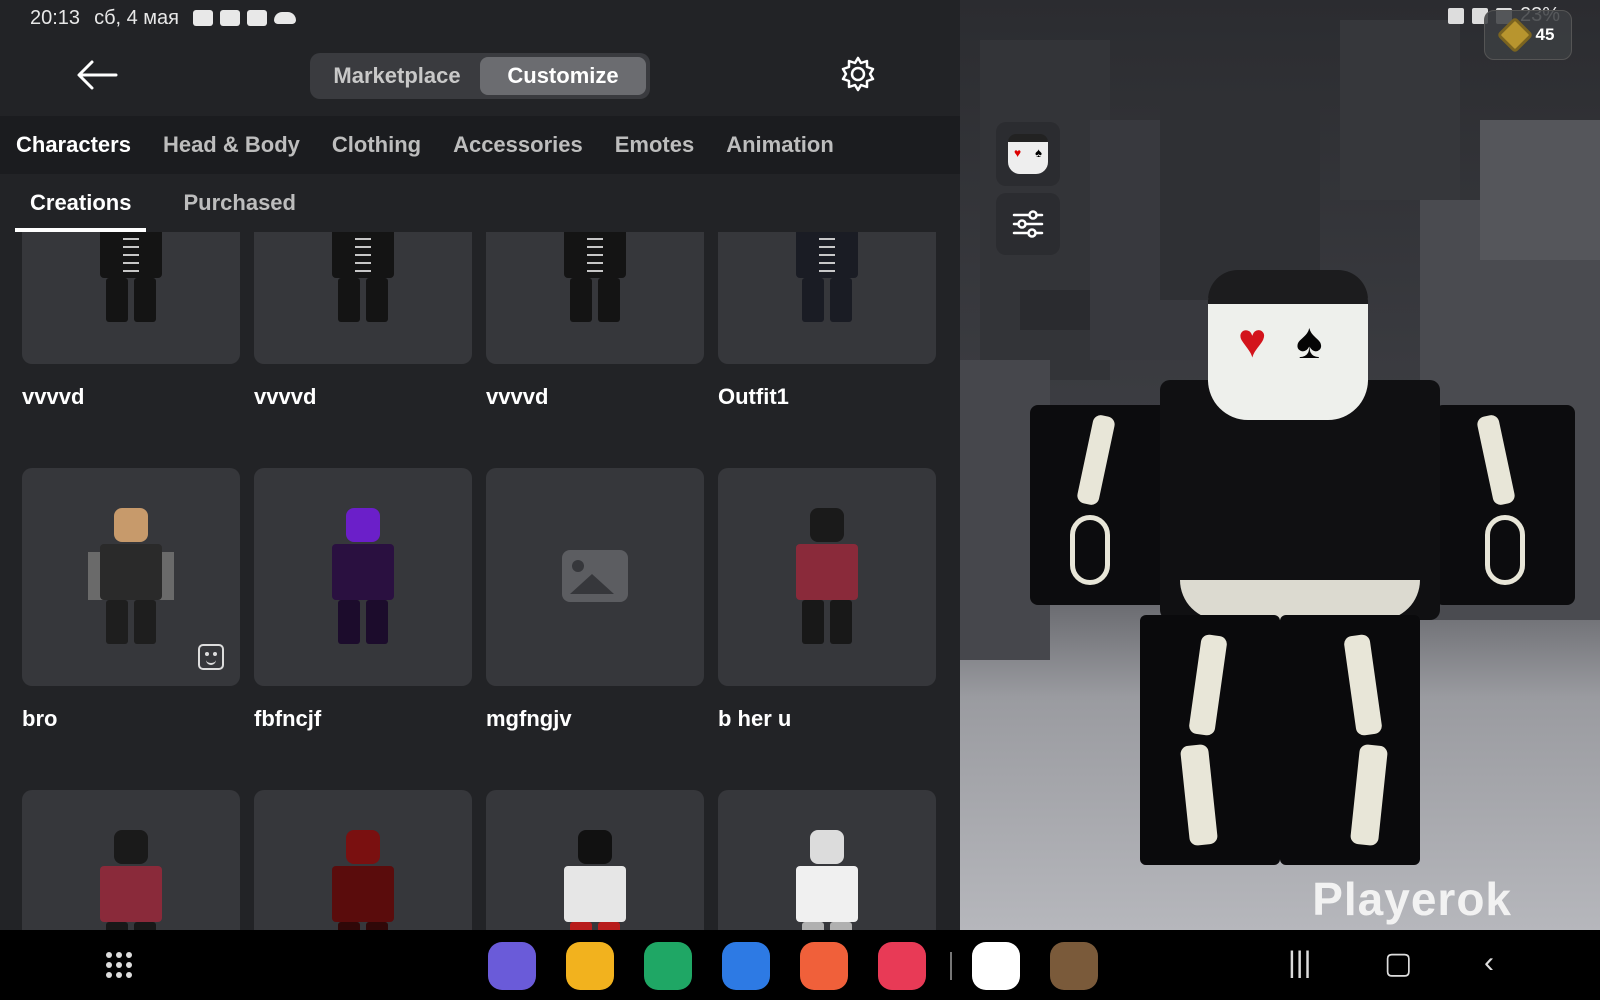  Describe the element at coordinates (1455, 15) in the screenshot. I see `mute-icon` at that location.